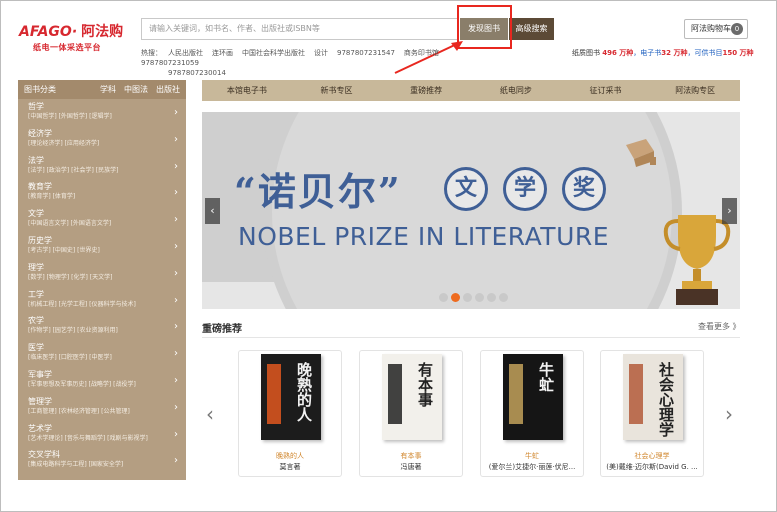  Describe the element at coordinates (653, 397) in the screenshot. I see `book-cover: 社会心理学` at that location.